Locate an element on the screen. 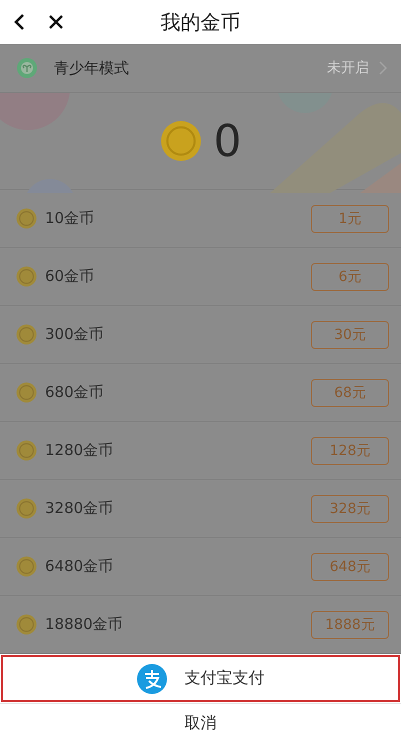 The height and width of the screenshot is (743, 401). price-button: 1888元 is located at coordinates (350, 624).